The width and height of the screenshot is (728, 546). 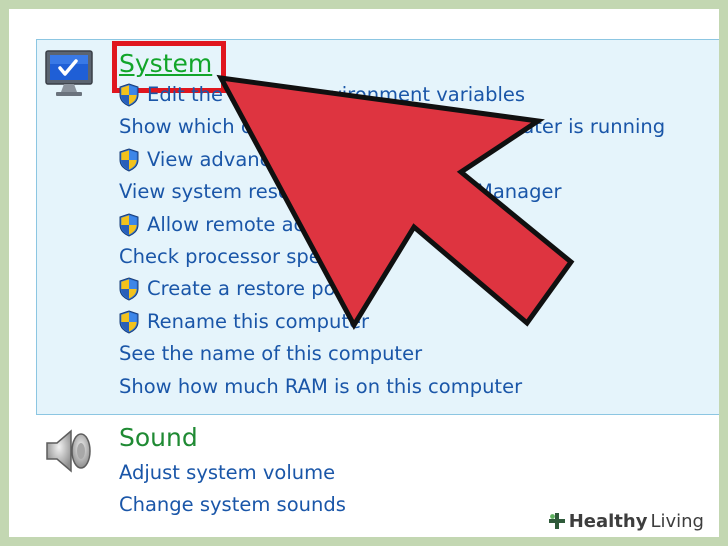 I want to click on watermark-brand: Healthy, so click(x=608, y=521).